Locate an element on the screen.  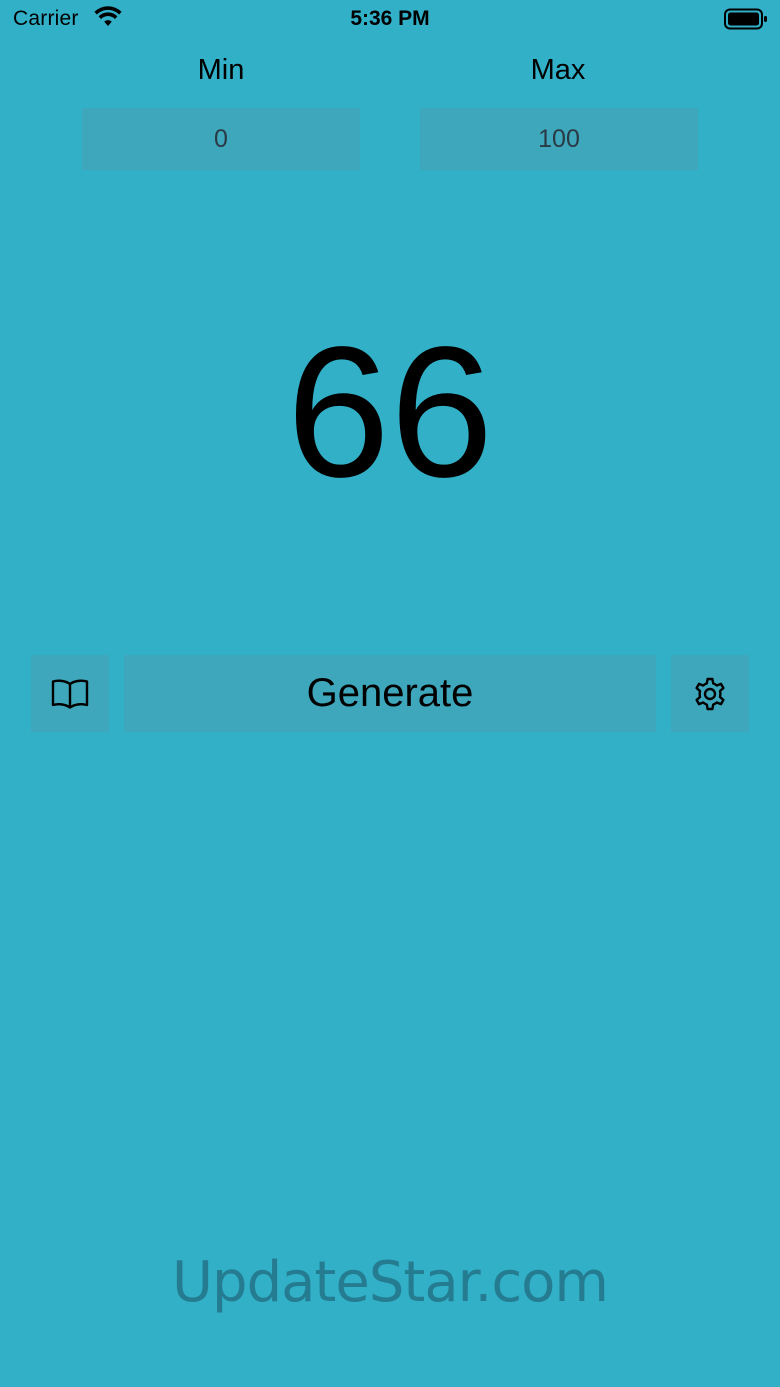
generate-button: Generate is located at coordinates (390, 693).